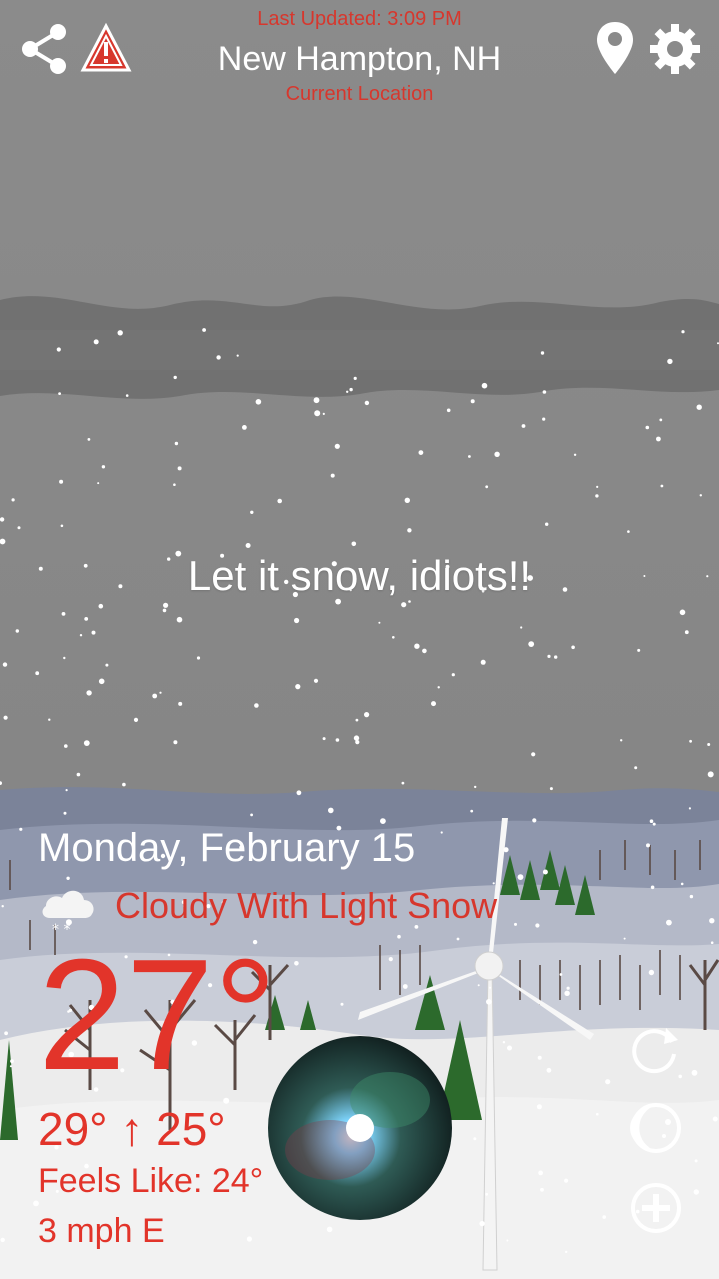 This screenshot has width=719, height=1279. Describe the element at coordinates (615, 49) in the screenshot. I see `location-pin-icon` at that location.